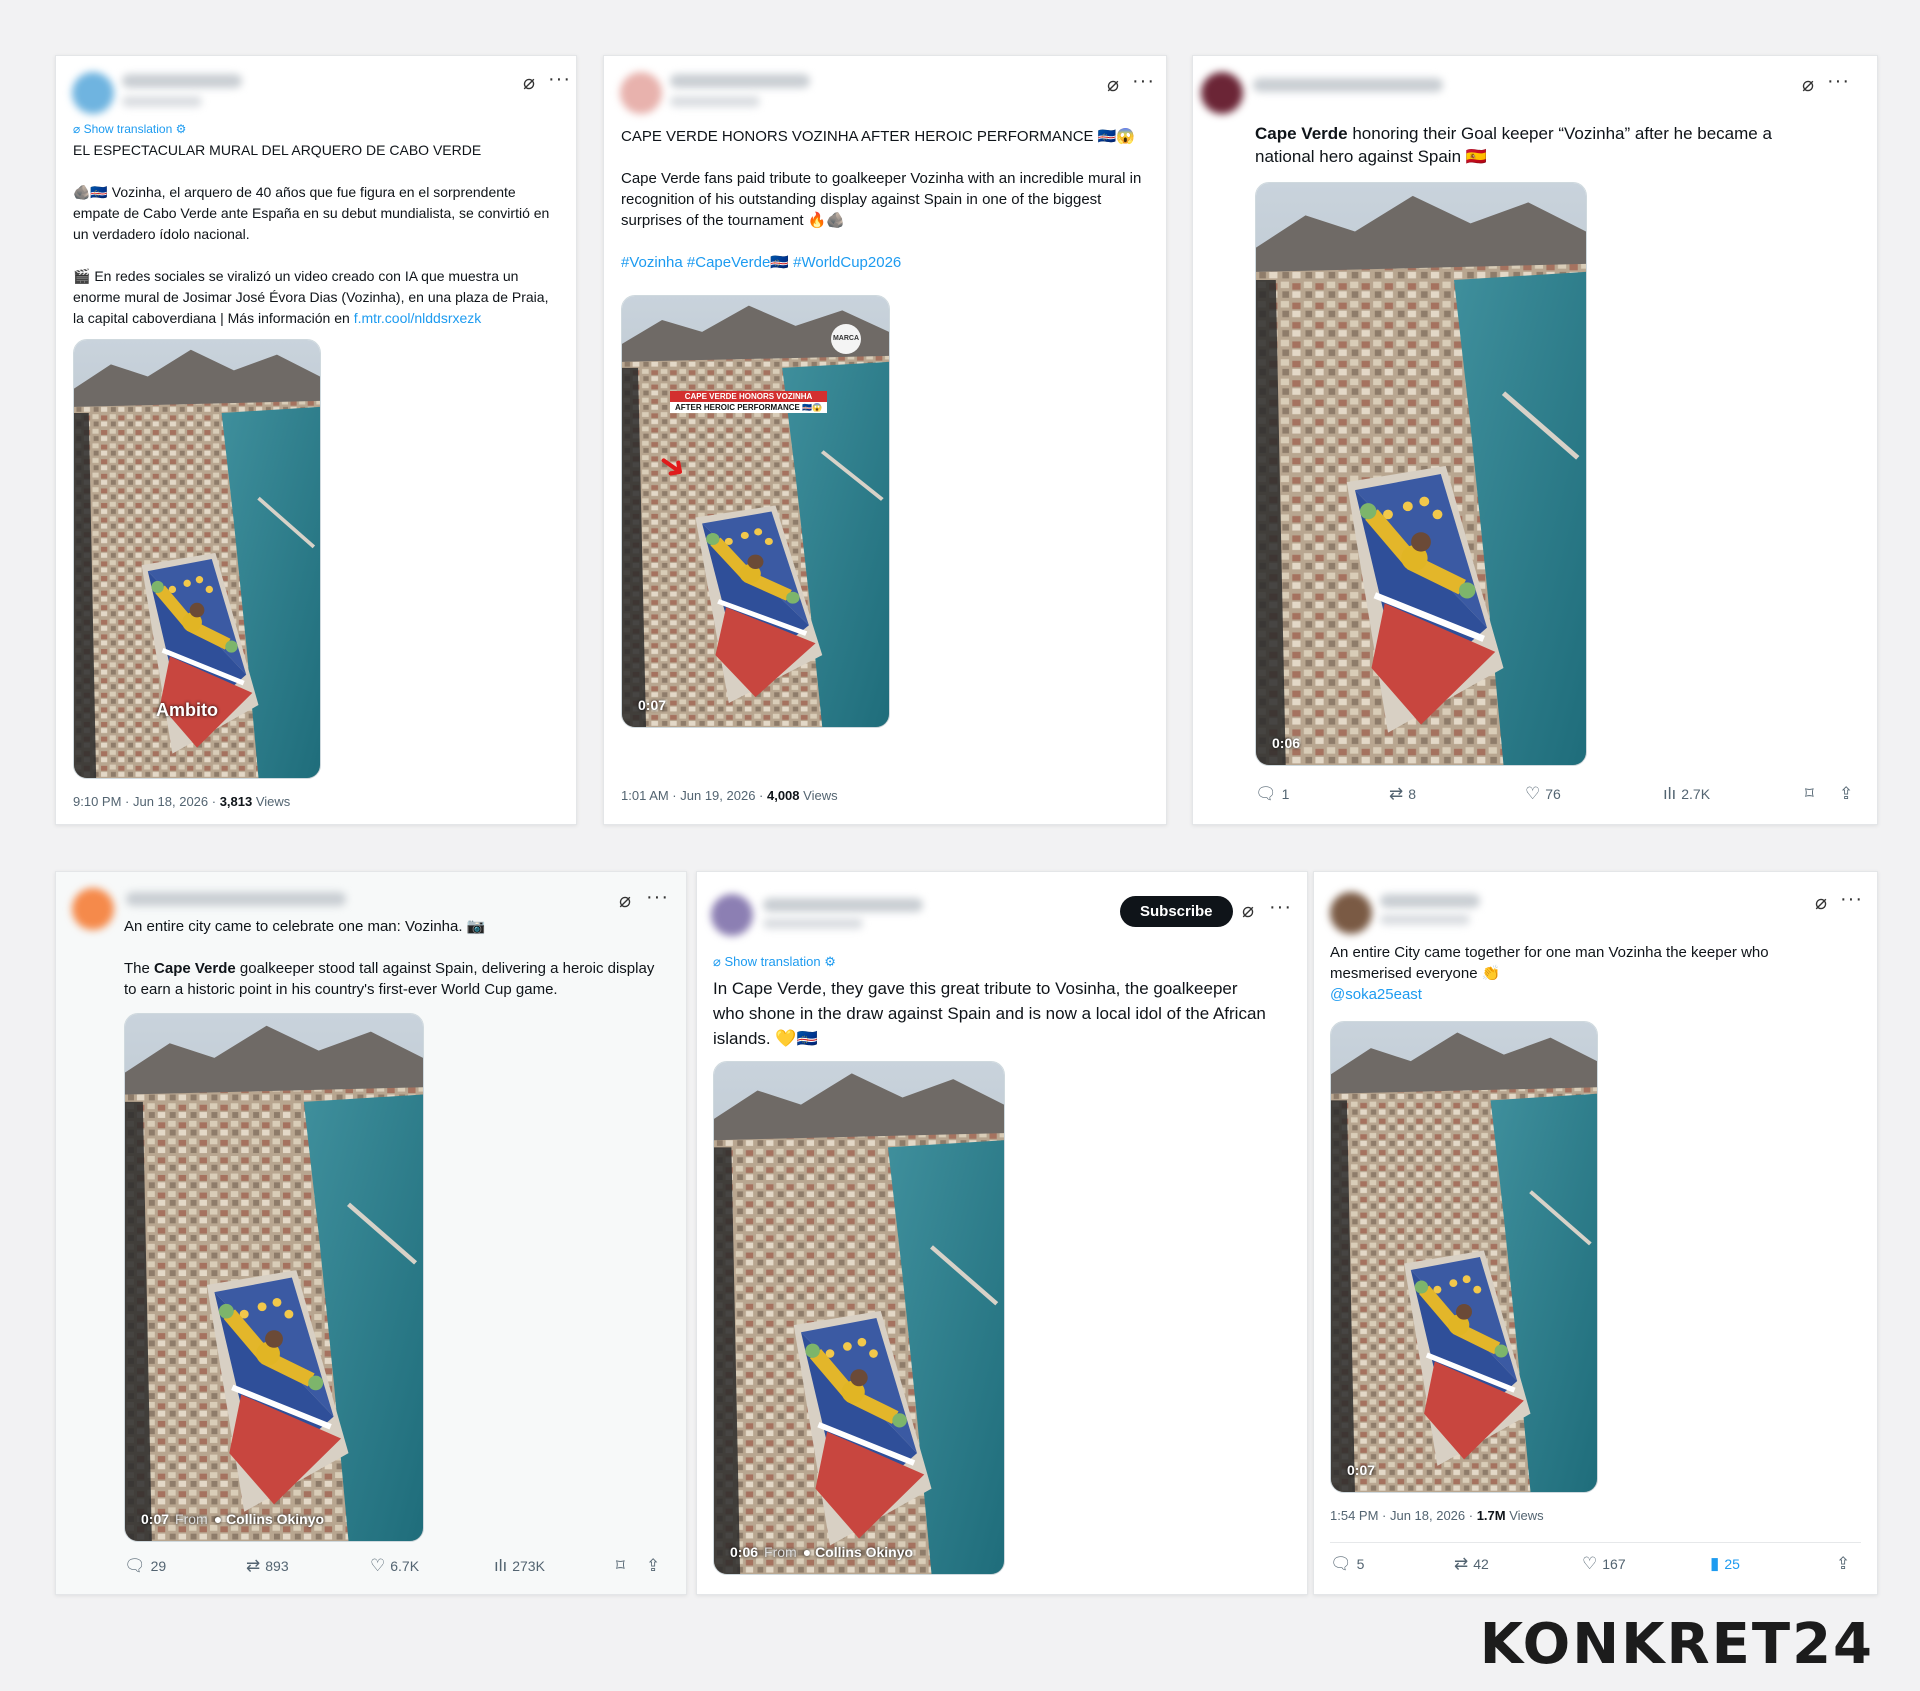  What do you see at coordinates (1676, 1644) in the screenshot?
I see `konkret24-logo: KONKRET24` at bounding box center [1676, 1644].